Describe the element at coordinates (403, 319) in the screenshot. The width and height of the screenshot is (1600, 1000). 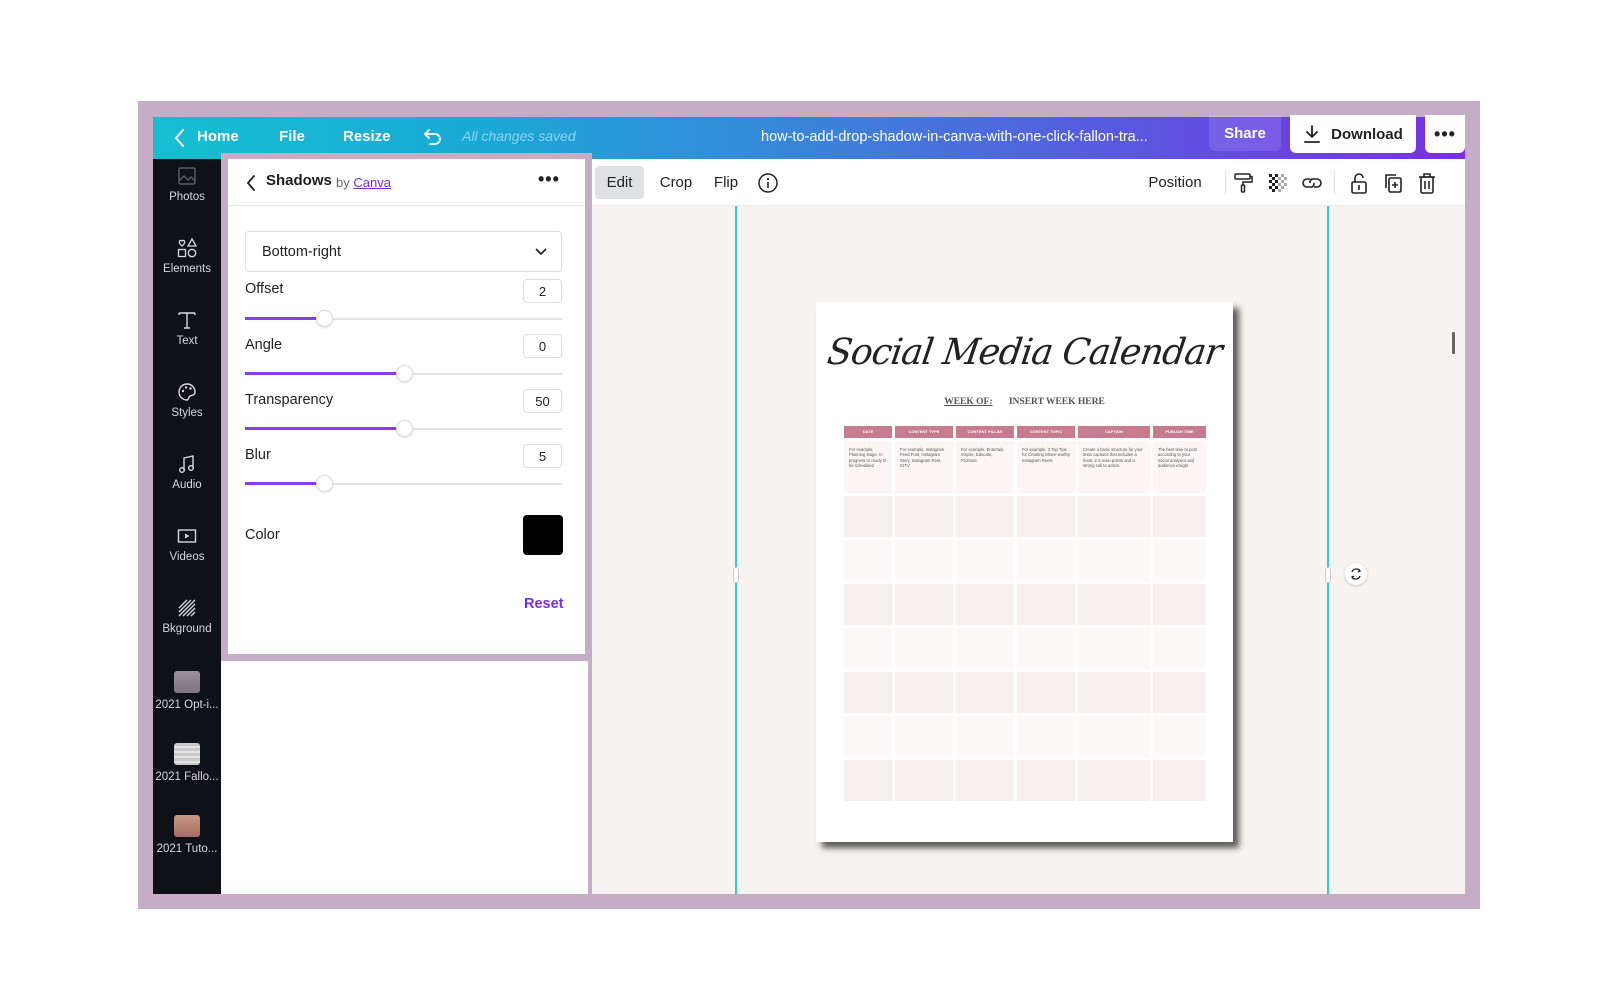
I see `offset-slider` at that location.